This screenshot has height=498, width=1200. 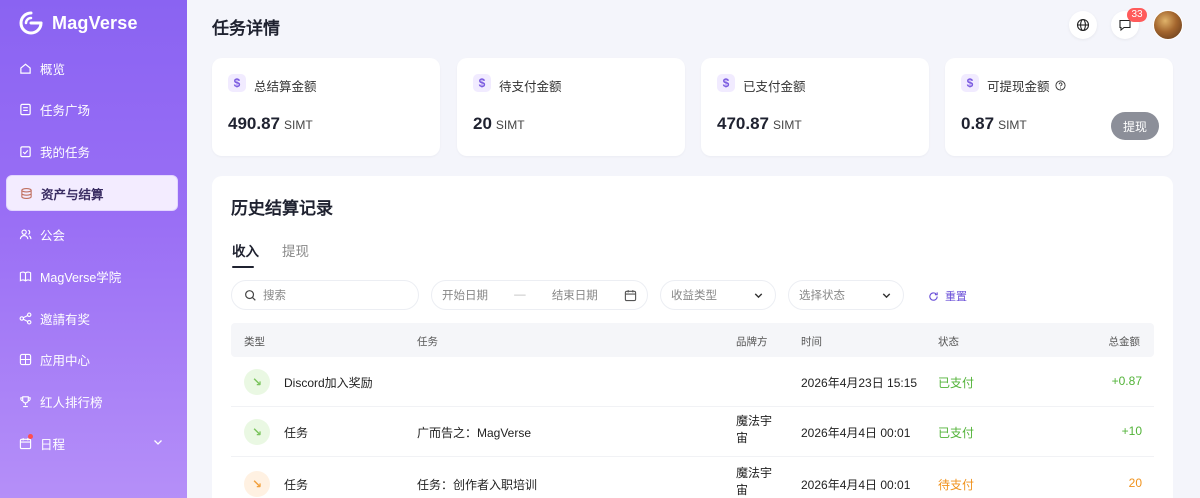 What do you see at coordinates (81, 277) in the screenshot?
I see `sidebar-item-label: MagVerse学院` at bounding box center [81, 277].